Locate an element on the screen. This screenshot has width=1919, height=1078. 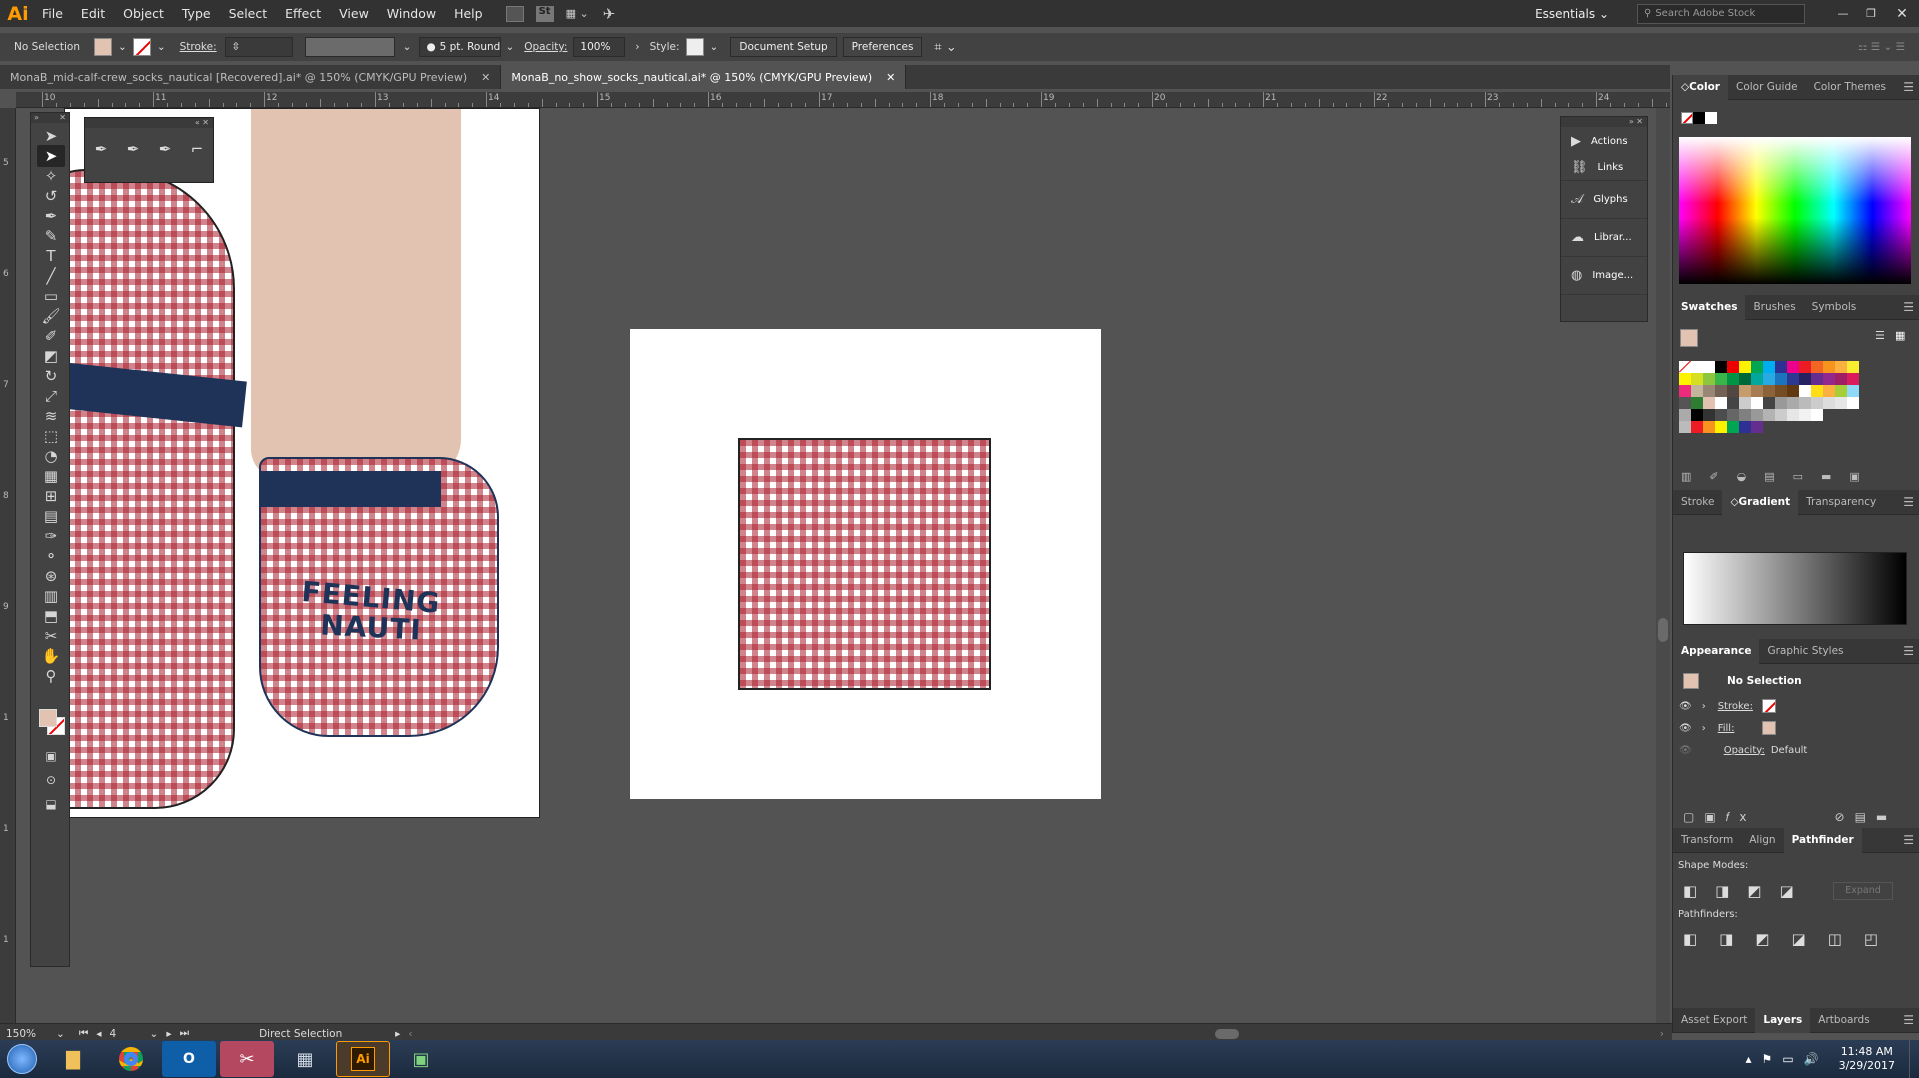
paintbrush-tool-icon: 🖌 is located at coordinates (51, 316).